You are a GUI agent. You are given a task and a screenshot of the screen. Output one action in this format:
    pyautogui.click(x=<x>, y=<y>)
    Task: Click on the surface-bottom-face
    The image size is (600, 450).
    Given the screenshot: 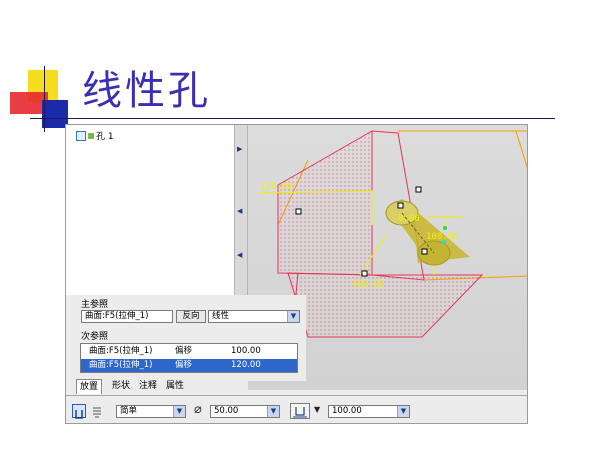 What is the action you would take?
    pyautogui.click(x=385, y=305)
    